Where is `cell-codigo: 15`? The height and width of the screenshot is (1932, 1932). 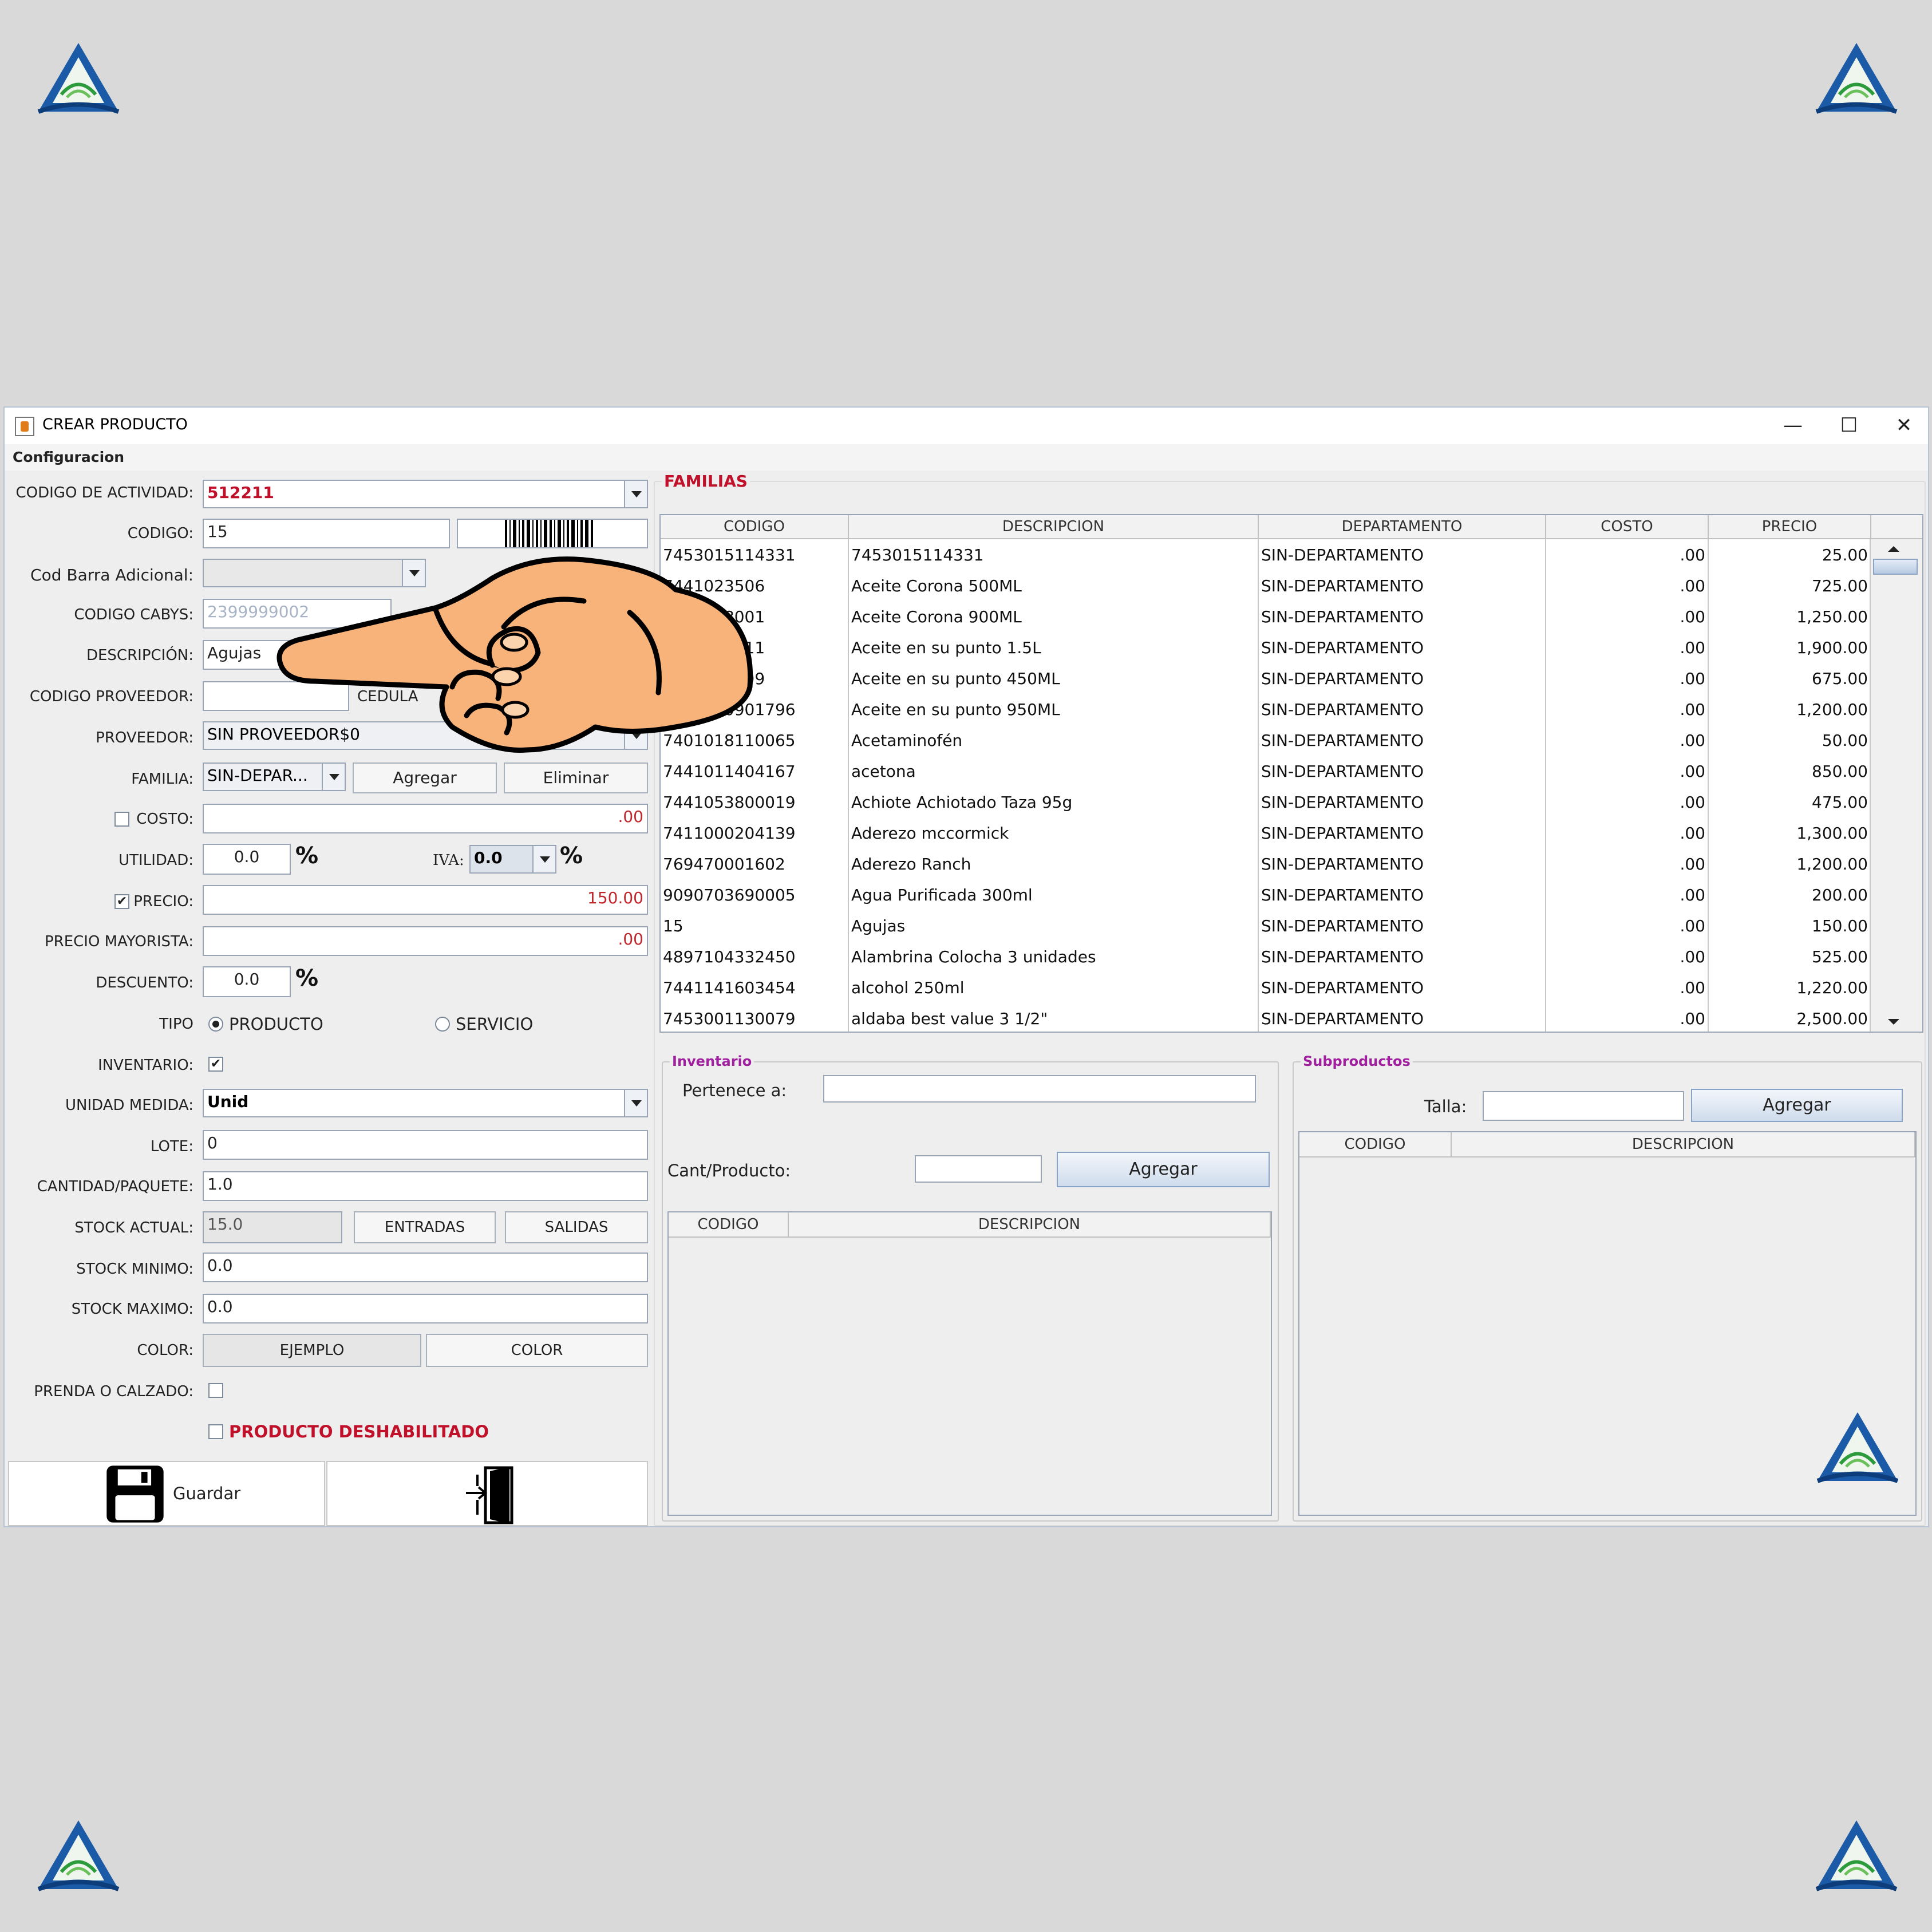
cell-codigo: 15 is located at coordinates (755, 925).